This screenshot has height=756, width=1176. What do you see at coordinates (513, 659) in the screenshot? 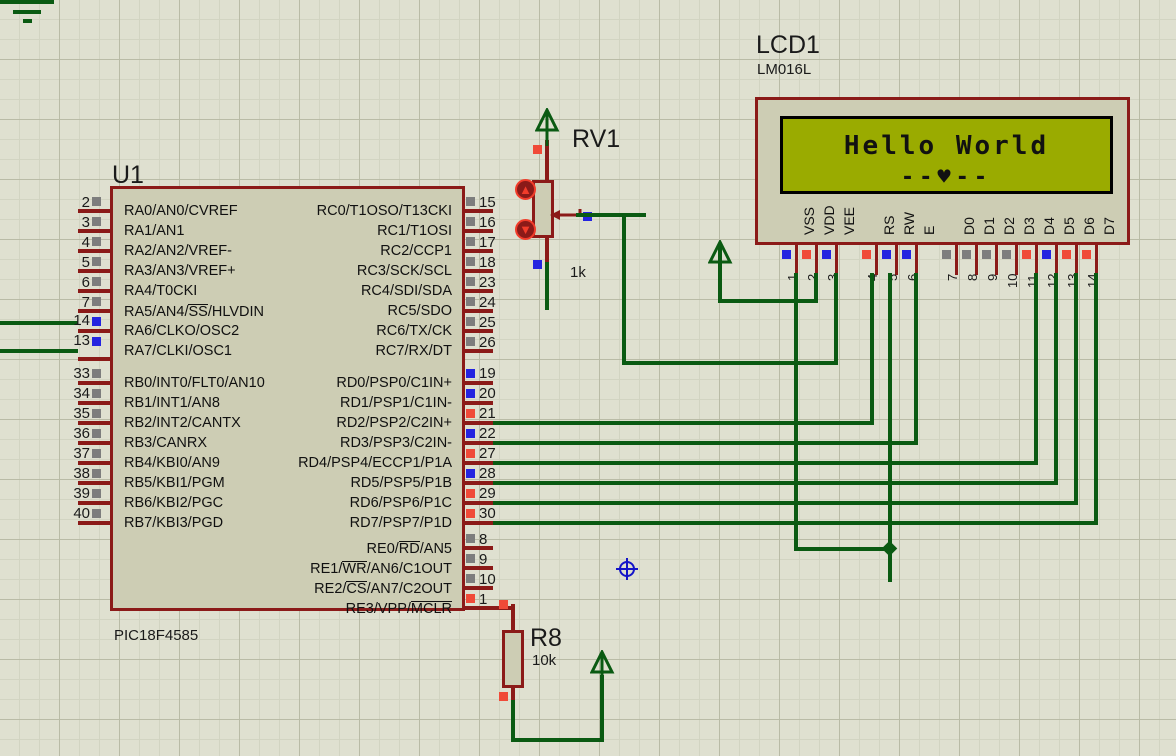
I see `resistor-body` at bounding box center [513, 659].